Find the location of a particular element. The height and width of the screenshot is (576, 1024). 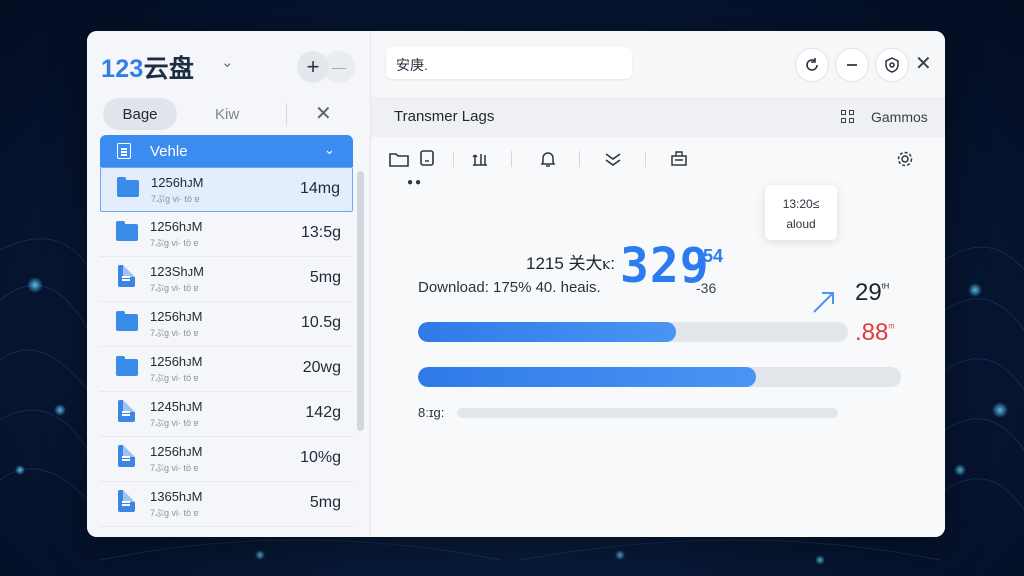

tooltip-line1: 13:20≤ is located at coordinates (801, 204).